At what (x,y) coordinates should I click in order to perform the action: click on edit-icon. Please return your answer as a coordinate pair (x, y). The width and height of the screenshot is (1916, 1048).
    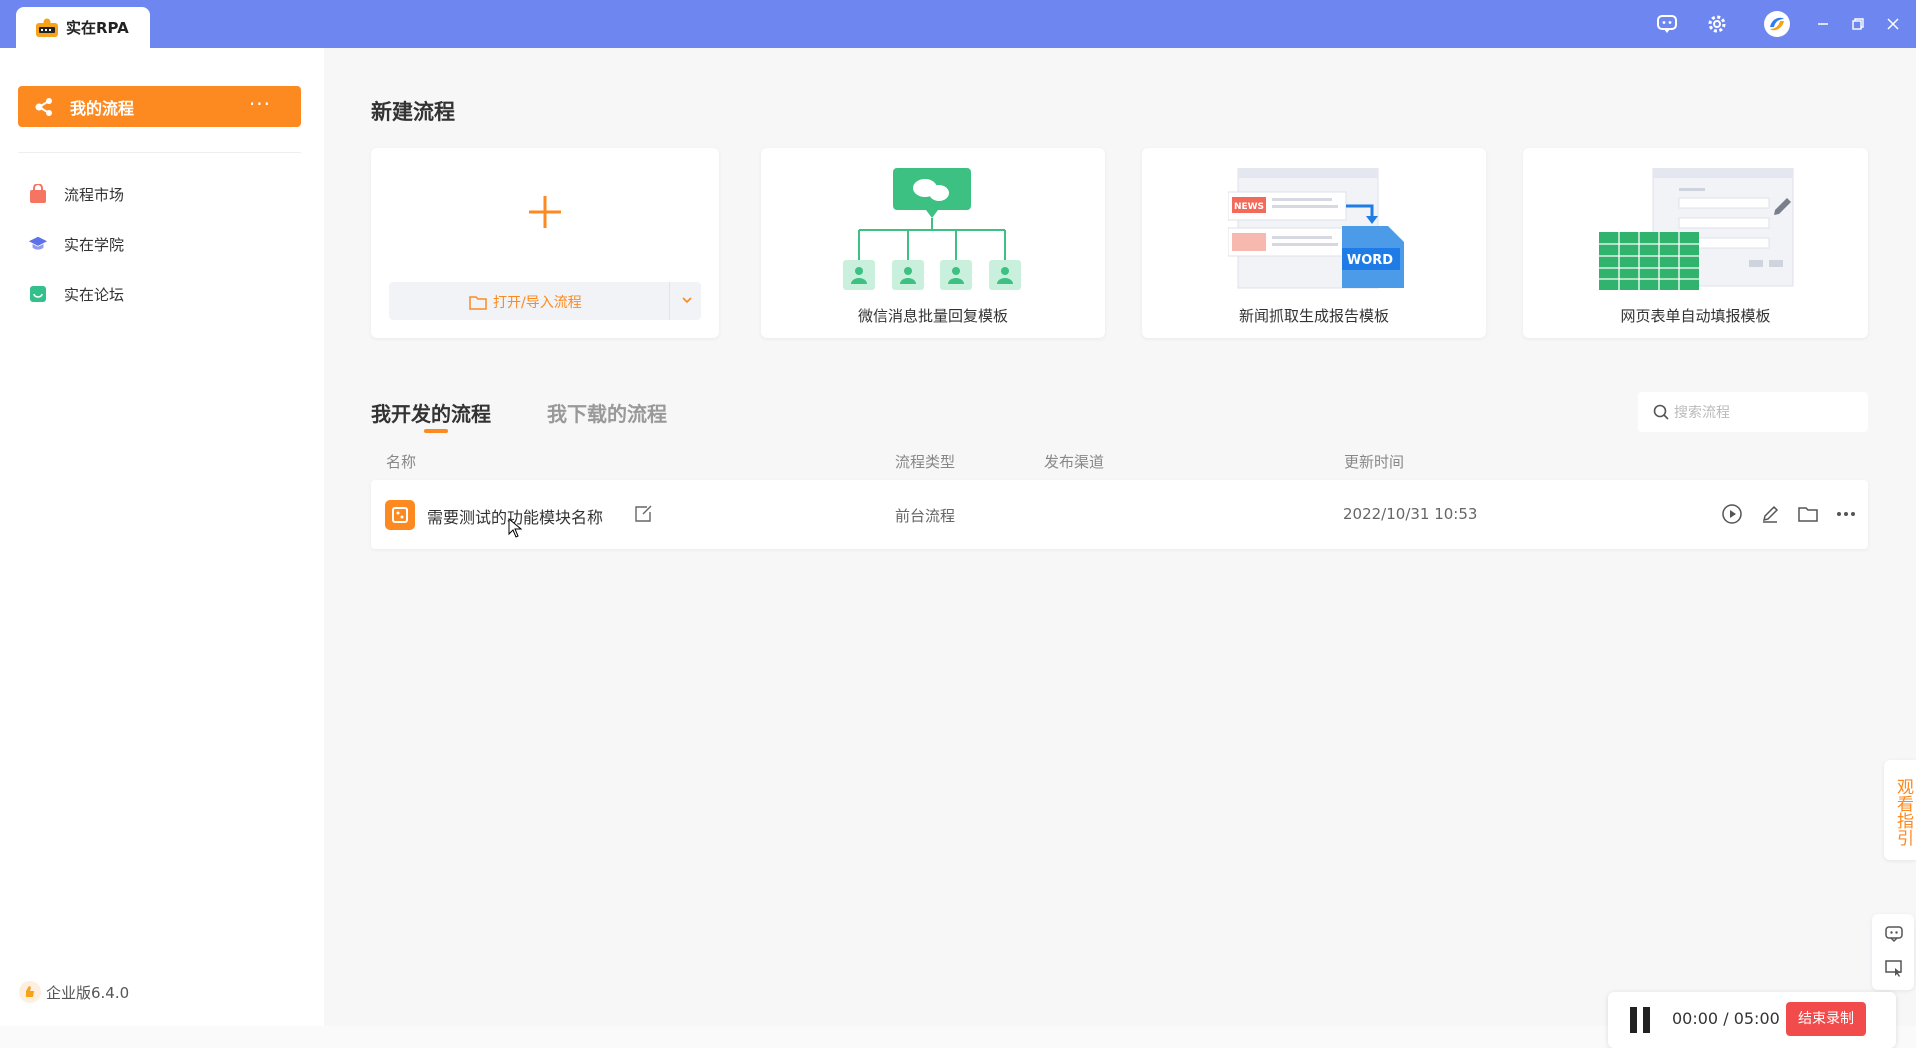
    Looking at the image, I should click on (1770, 514).